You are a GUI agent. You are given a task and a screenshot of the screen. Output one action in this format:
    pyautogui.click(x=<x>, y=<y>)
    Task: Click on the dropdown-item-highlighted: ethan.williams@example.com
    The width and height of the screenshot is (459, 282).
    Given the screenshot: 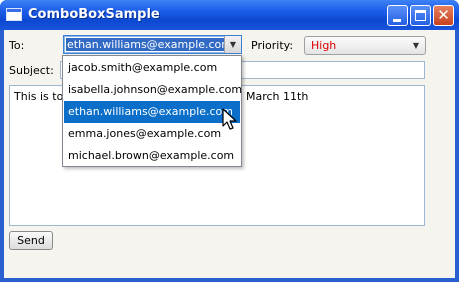 What is the action you would take?
    pyautogui.click(x=152, y=112)
    